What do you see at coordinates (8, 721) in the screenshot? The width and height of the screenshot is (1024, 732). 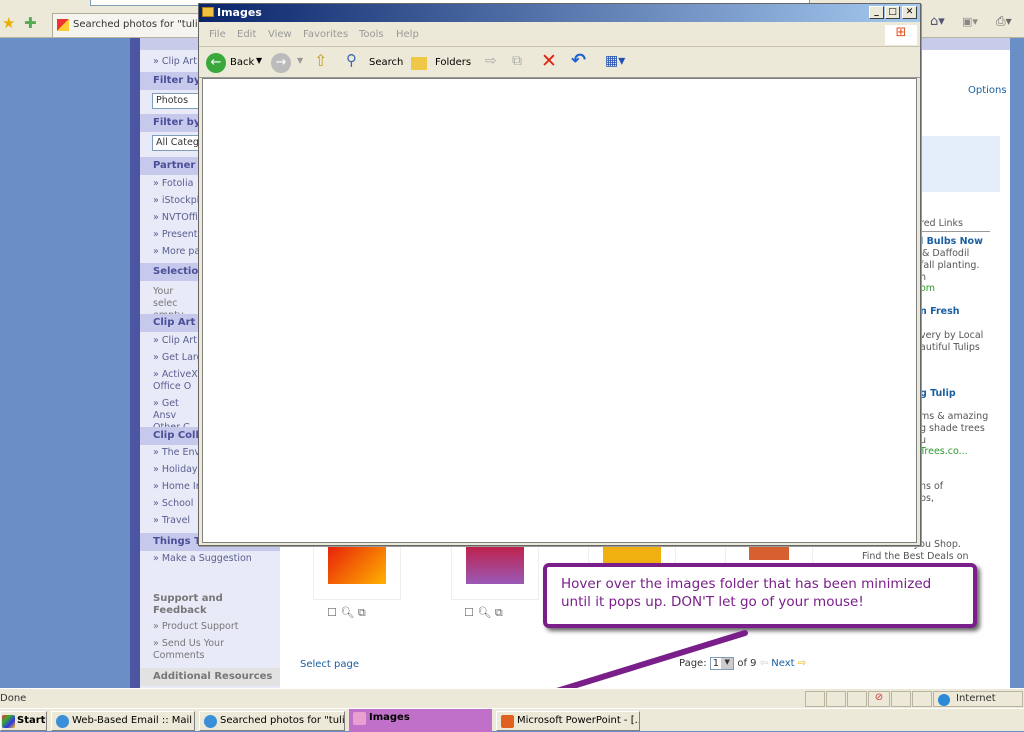 I see `windows-flag-icon` at bounding box center [8, 721].